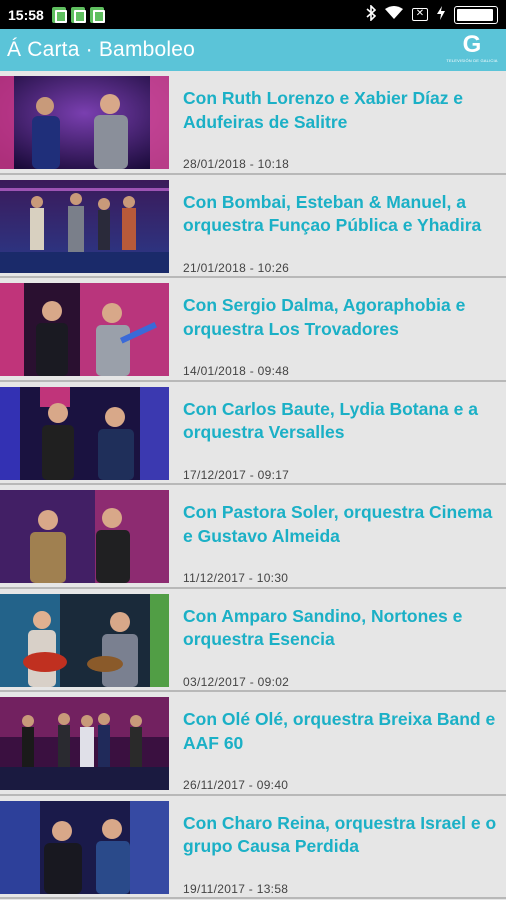 The image size is (506, 900). I want to click on episode-date: 19/11/2017 - 13:58, so click(236, 888).